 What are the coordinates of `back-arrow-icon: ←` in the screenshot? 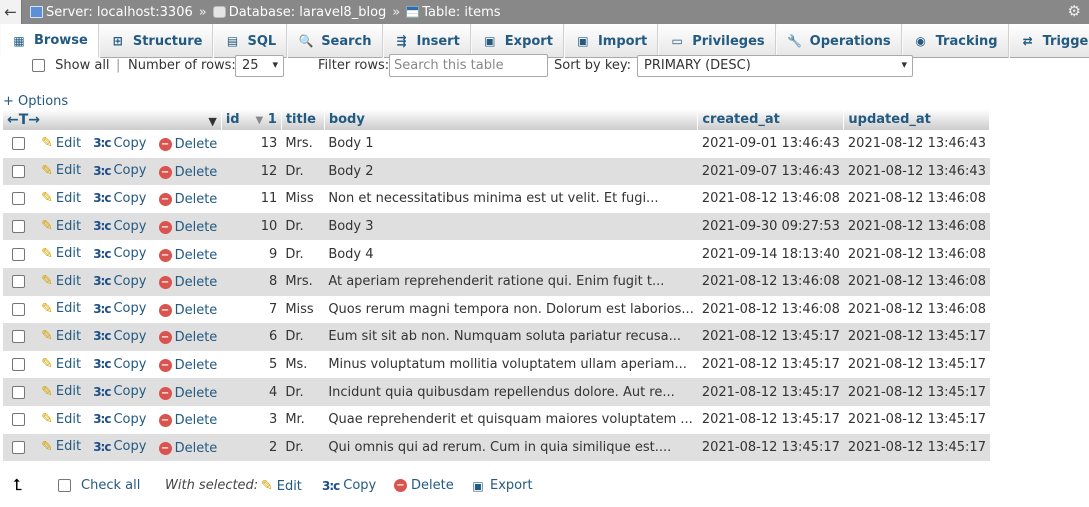 It's located at (11, 12).